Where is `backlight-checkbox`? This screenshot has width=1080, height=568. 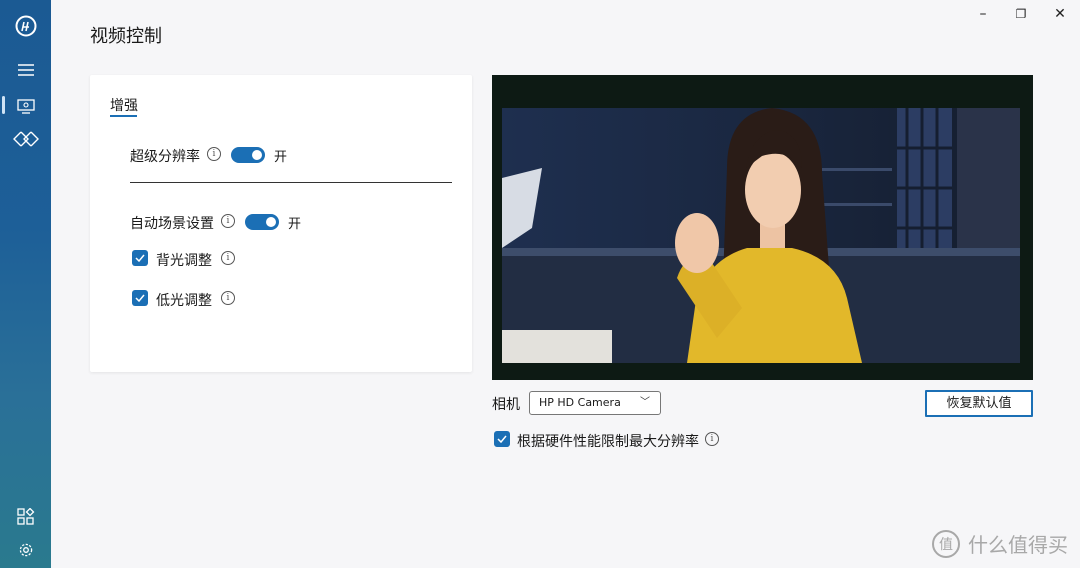
backlight-checkbox is located at coordinates (140, 258).